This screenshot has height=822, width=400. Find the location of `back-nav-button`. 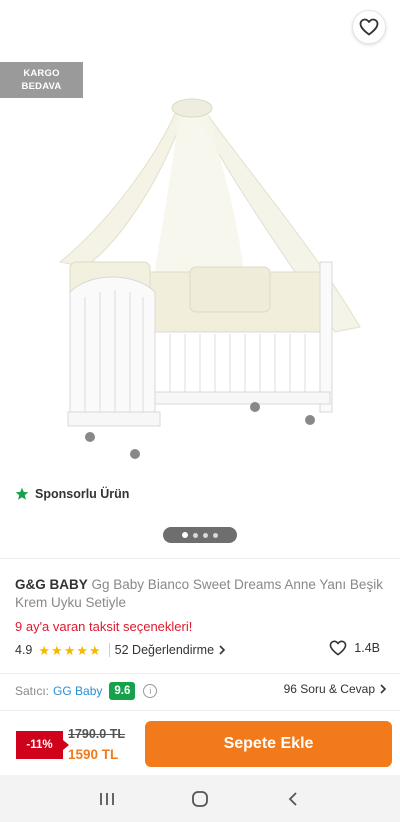

back-nav-button is located at coordinates (293, 799).